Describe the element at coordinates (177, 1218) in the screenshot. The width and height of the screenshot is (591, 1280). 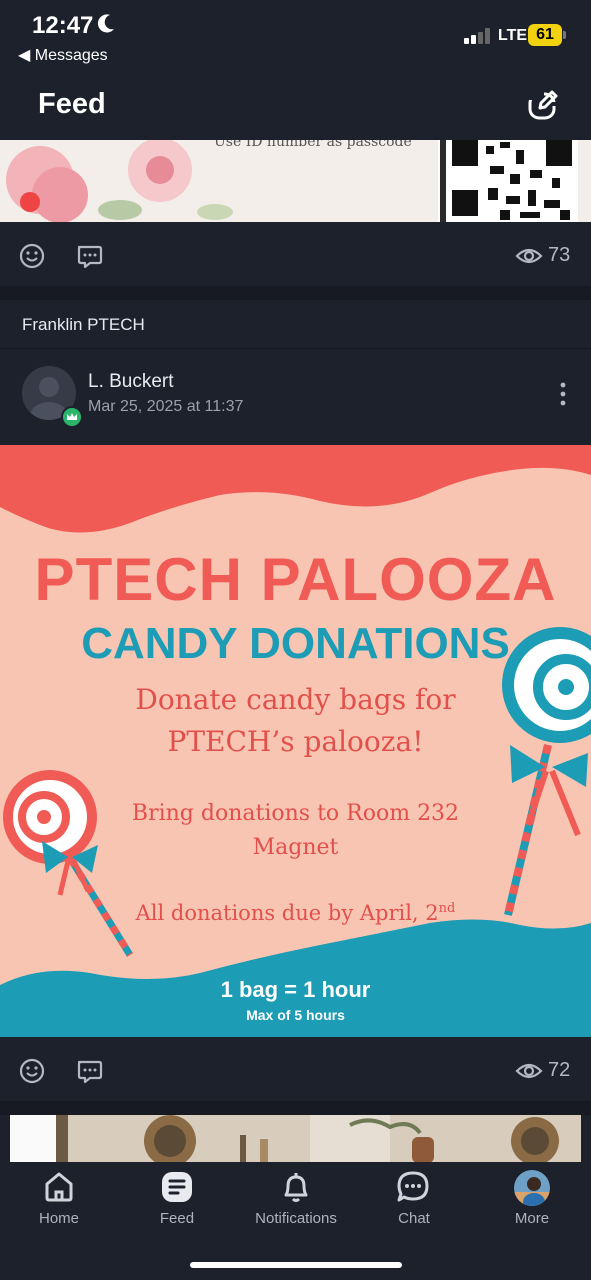
I see `tab-feed-label: Feed` at that location.